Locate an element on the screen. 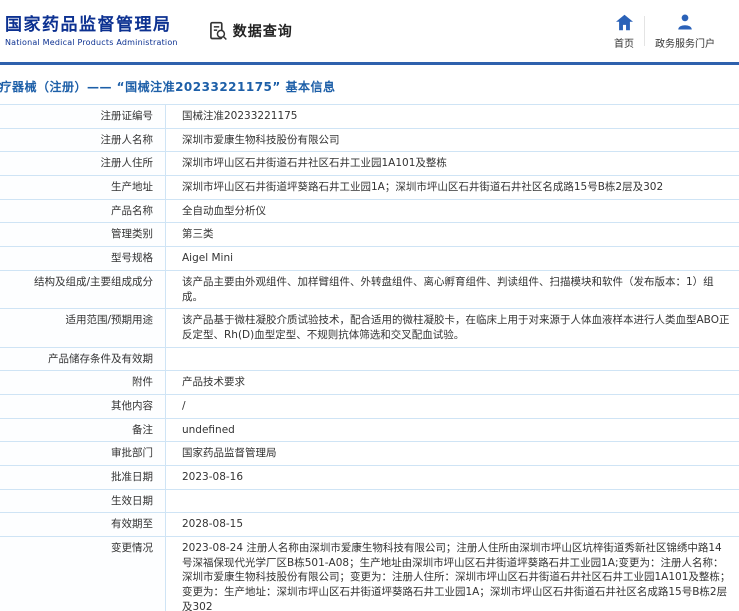  row-label: 变更情况 is located at coordinates (83, 574).